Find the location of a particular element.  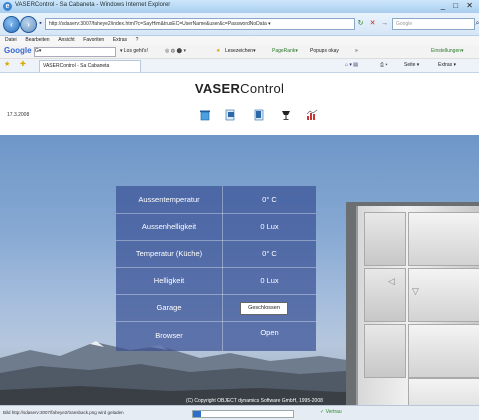

go-icon: → is located at coordinates (384, 23).